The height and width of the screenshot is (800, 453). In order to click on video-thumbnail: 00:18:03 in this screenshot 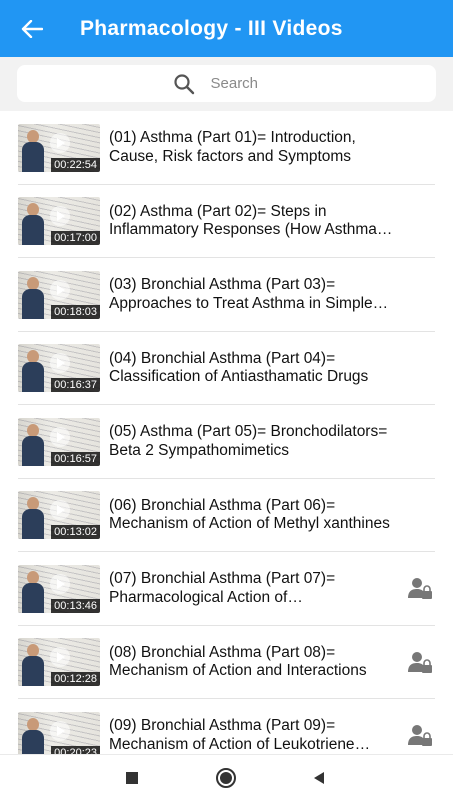, I will do `click(59, 294)`.